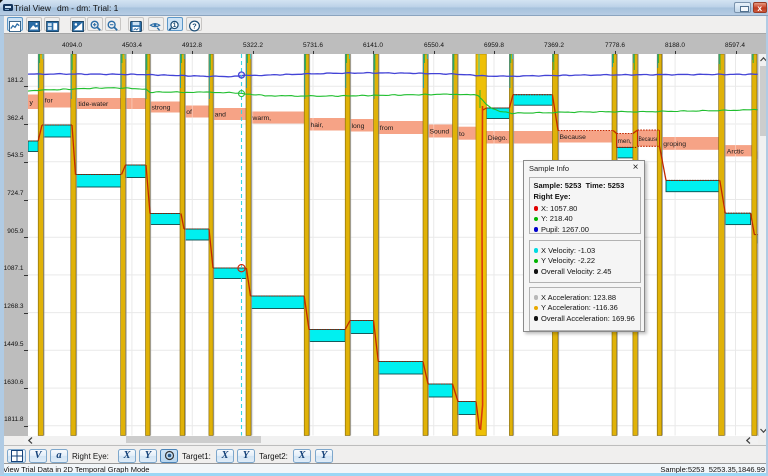 The image size is (768, 476). I want to click on svg-text: of, so click(189, 112).